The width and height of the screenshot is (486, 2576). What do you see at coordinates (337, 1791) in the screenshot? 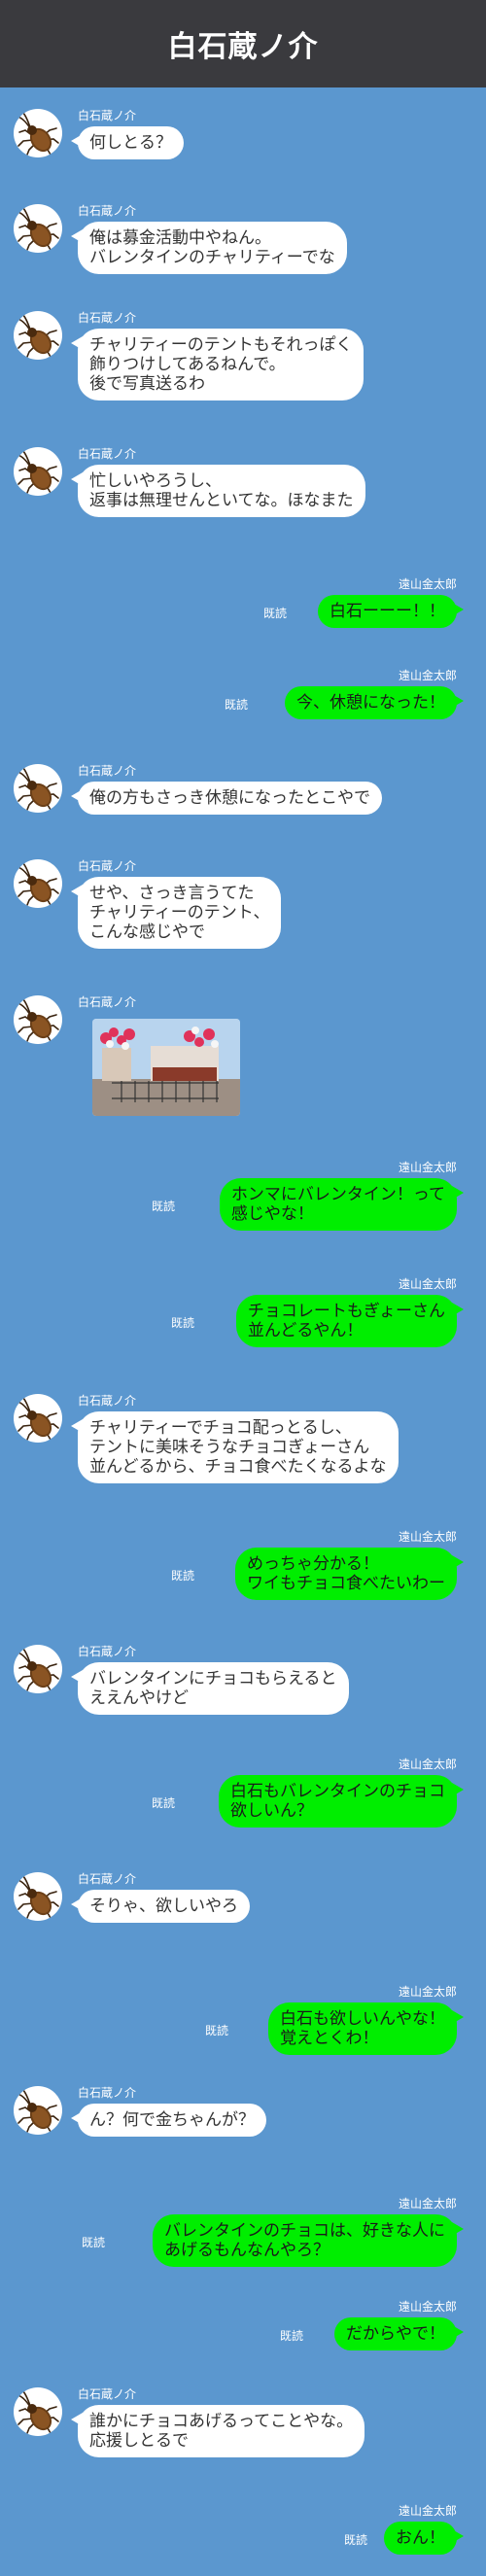
I see `message-text: 白石もバレンタインのチョコ` at bounding box center [337, 1791].